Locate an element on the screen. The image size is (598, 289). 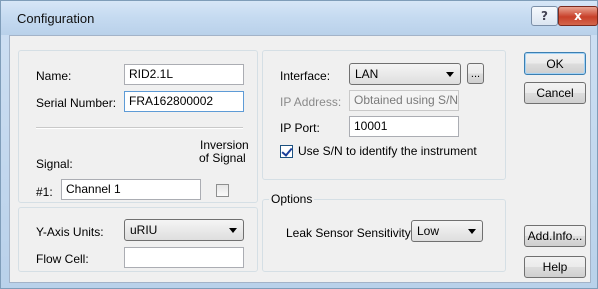
cancel-button-label: Cancel is located at coordinates (555, 93).